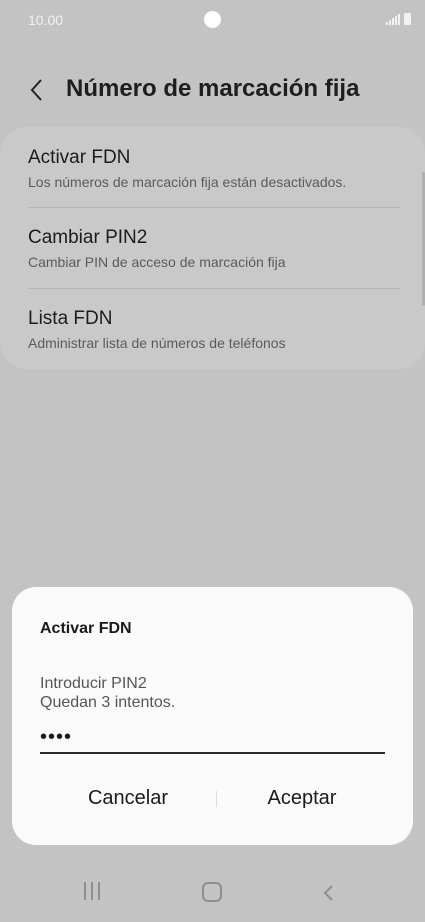  Describe the element at coordinates (86, 628) in the screenshot. I see `dialog-title: Activar FDN` at that location.